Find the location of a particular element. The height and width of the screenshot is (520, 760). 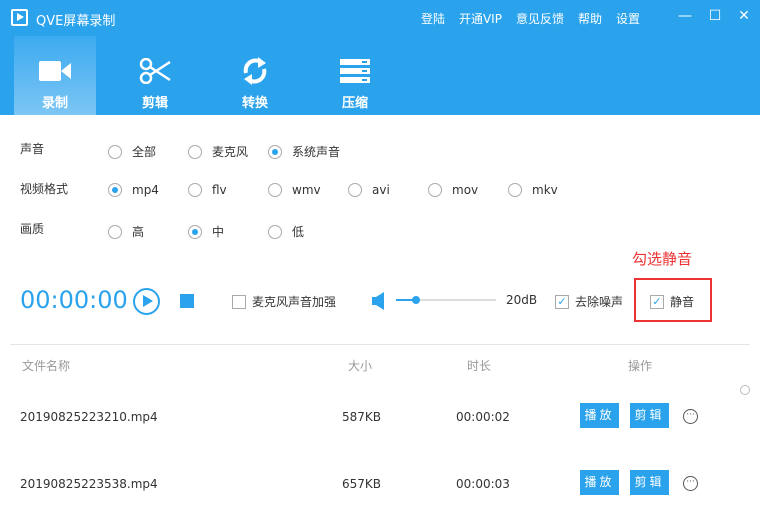

option-label: avi is located at coordinates (381, 190).